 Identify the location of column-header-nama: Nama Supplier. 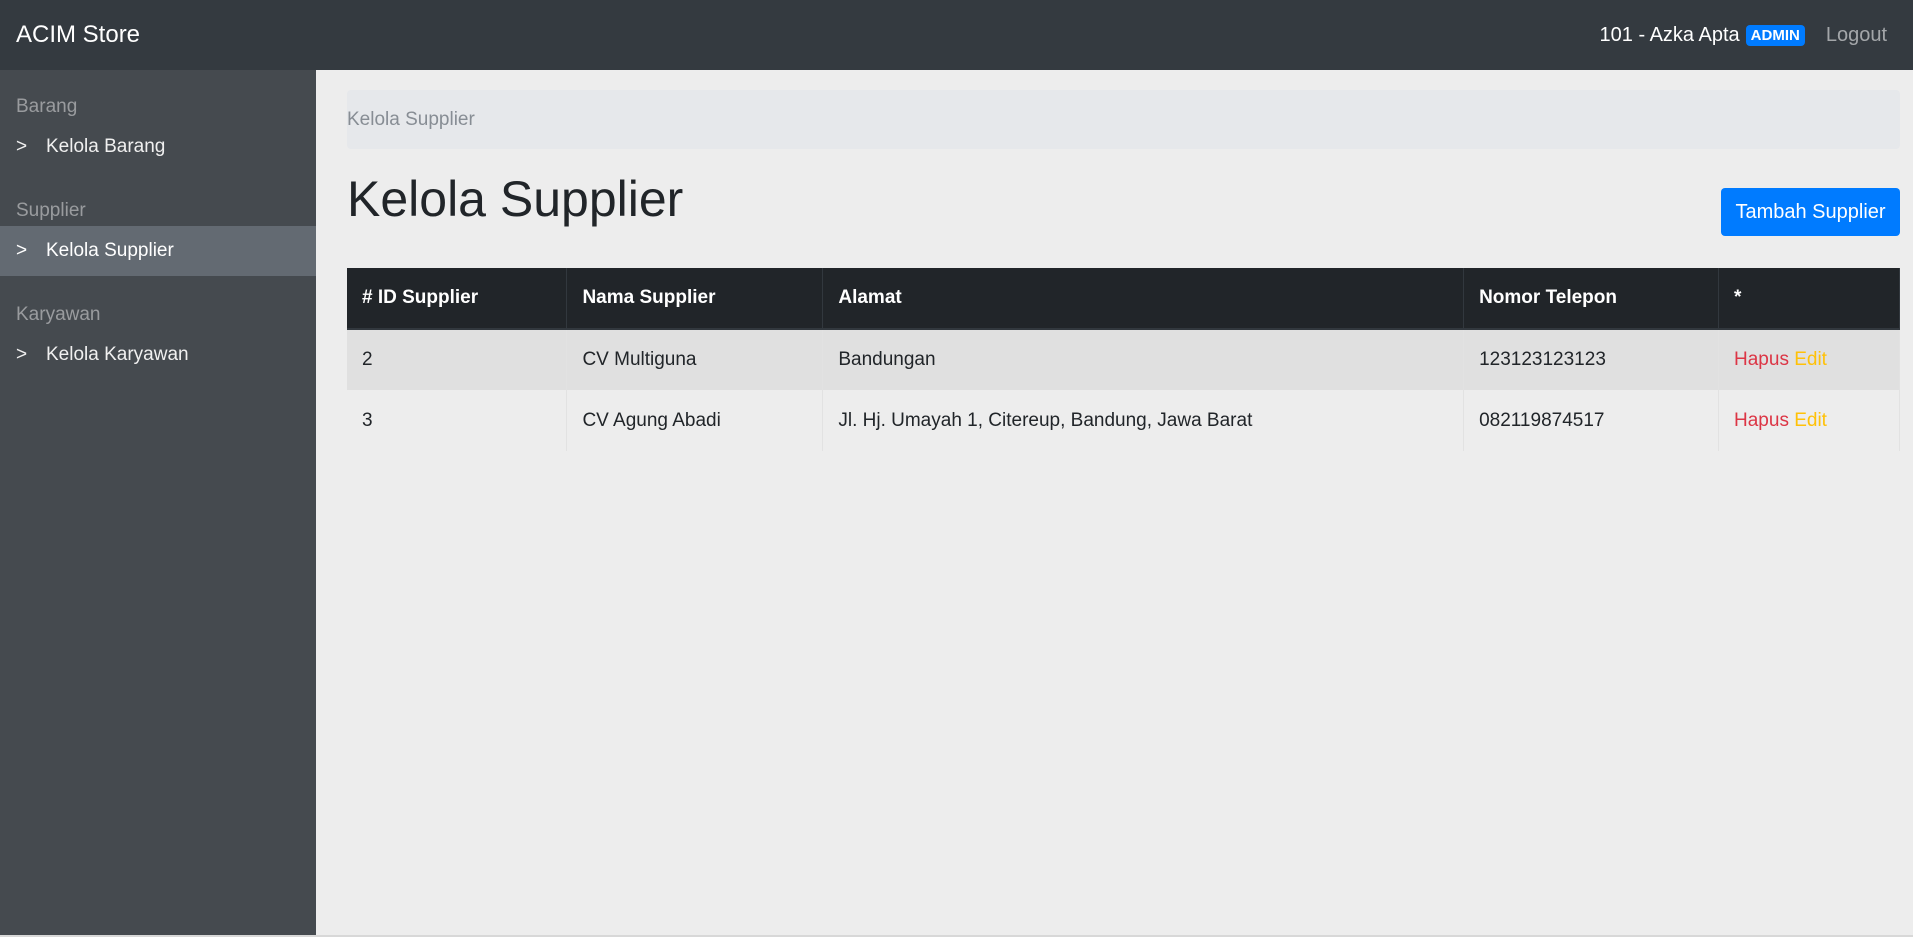
(695, 299).